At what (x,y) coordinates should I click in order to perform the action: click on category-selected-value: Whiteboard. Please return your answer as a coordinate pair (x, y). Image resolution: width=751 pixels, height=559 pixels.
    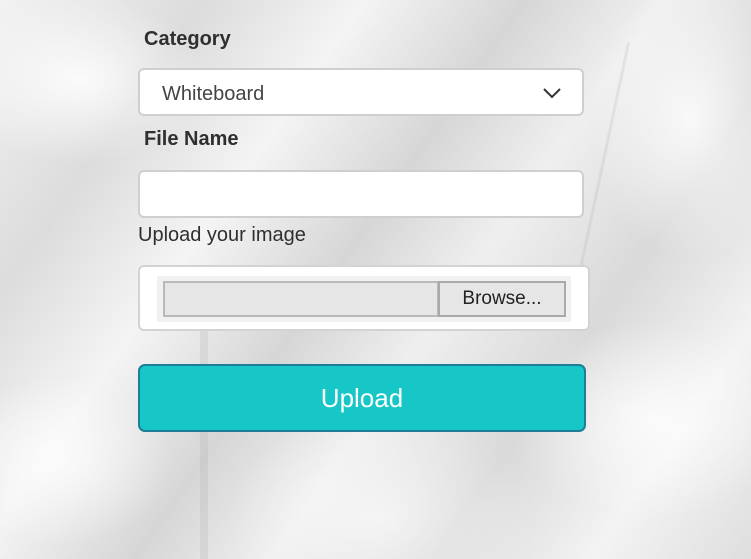
    Looking at the image, I should click on (213, 94).